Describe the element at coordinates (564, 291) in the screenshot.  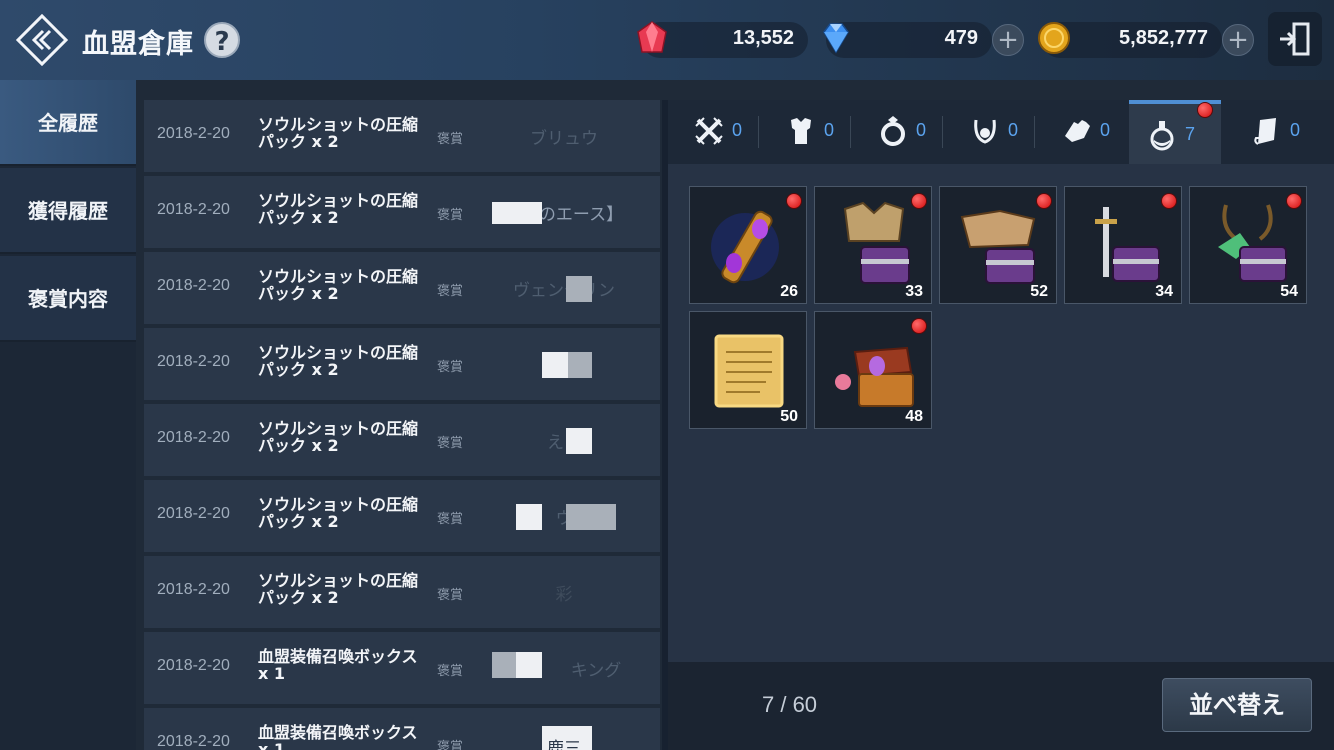
I see `row-member-name: ヴェンデリン` at that location.